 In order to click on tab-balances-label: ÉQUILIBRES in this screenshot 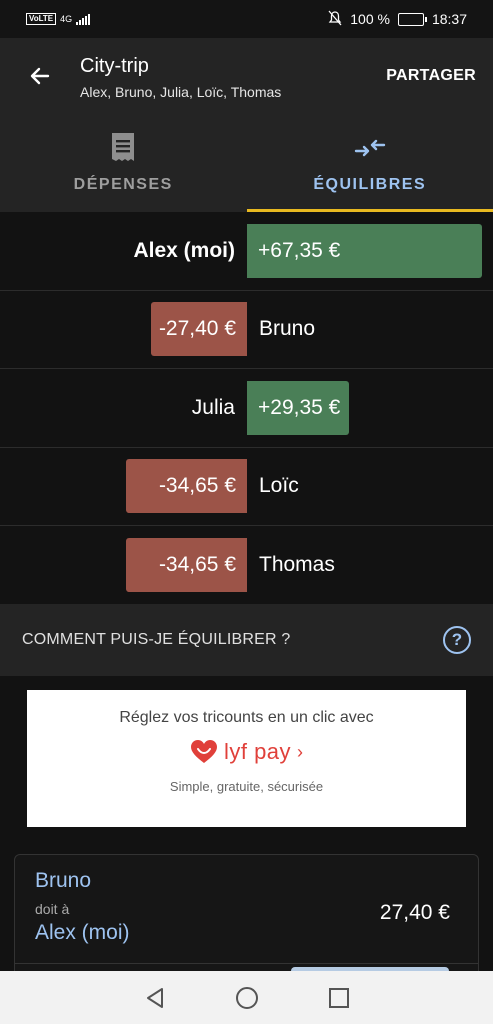, I will do `click(370, 184)`.